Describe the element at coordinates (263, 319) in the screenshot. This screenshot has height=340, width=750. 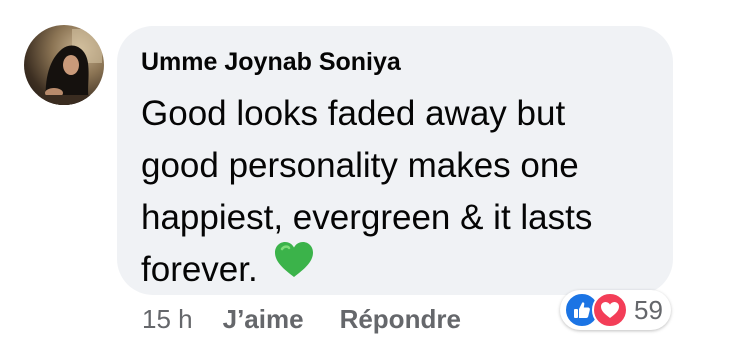
I see `like-button: J’aime` at that location.